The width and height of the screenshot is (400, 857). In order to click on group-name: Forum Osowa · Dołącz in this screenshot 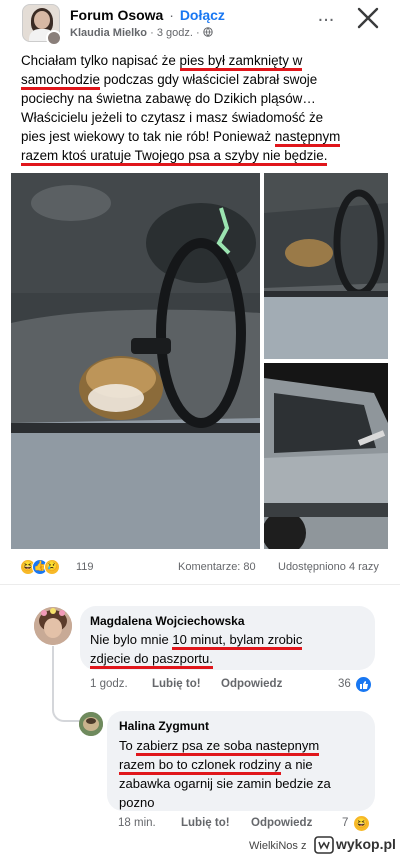, I will do `click(147, 15)`.